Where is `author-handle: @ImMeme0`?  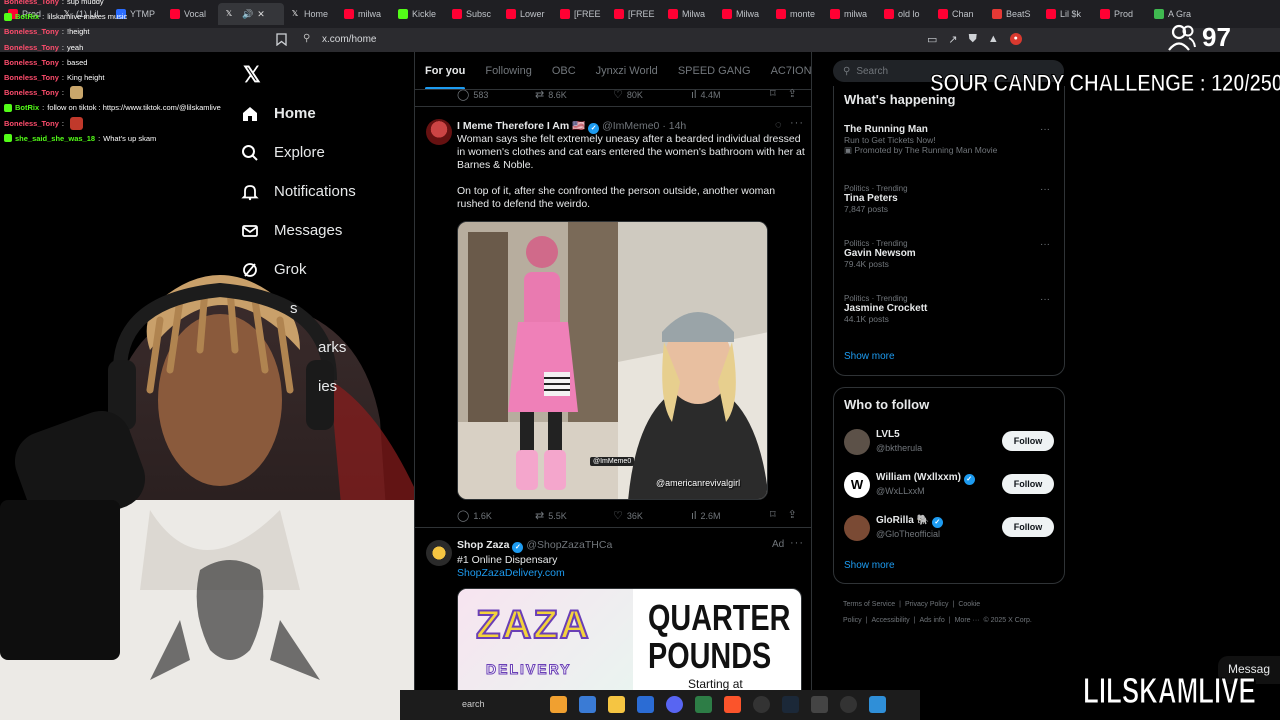
author-handle: @ImMeme0 is located at coordinates (630, 126).